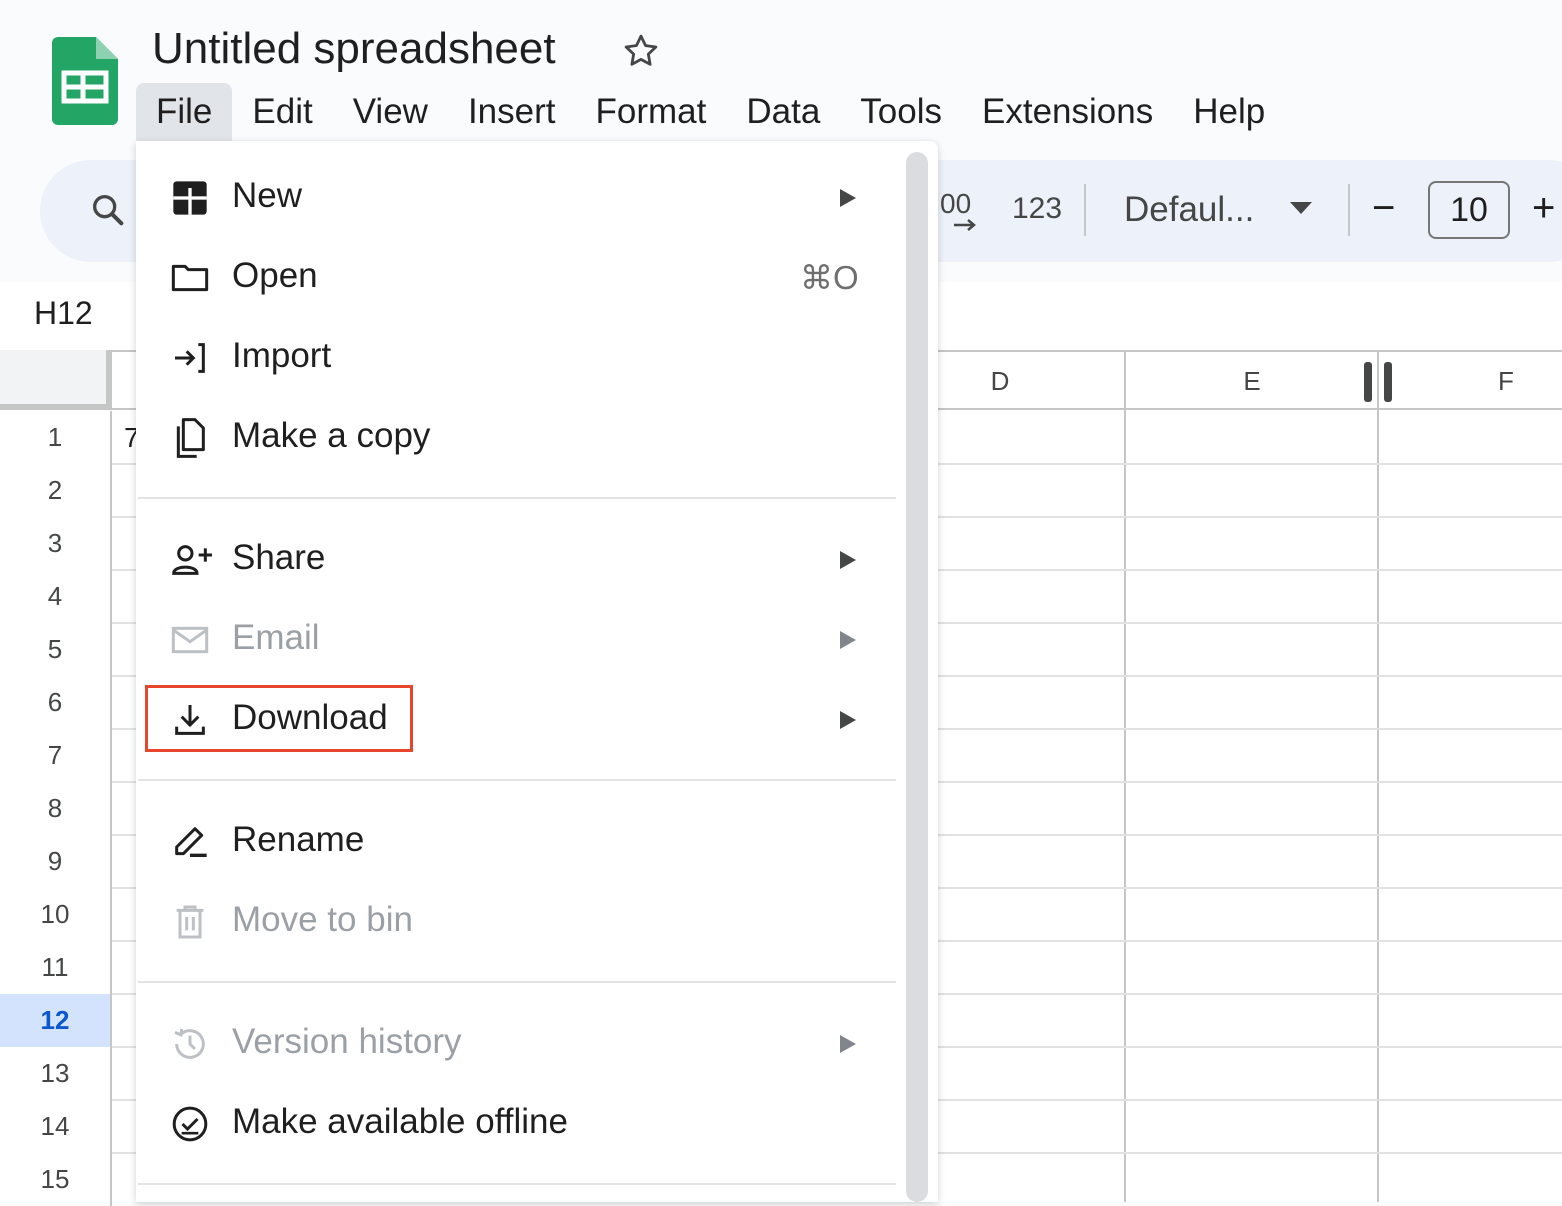  I want to click on row-header-6: 6, so click(56, 702).